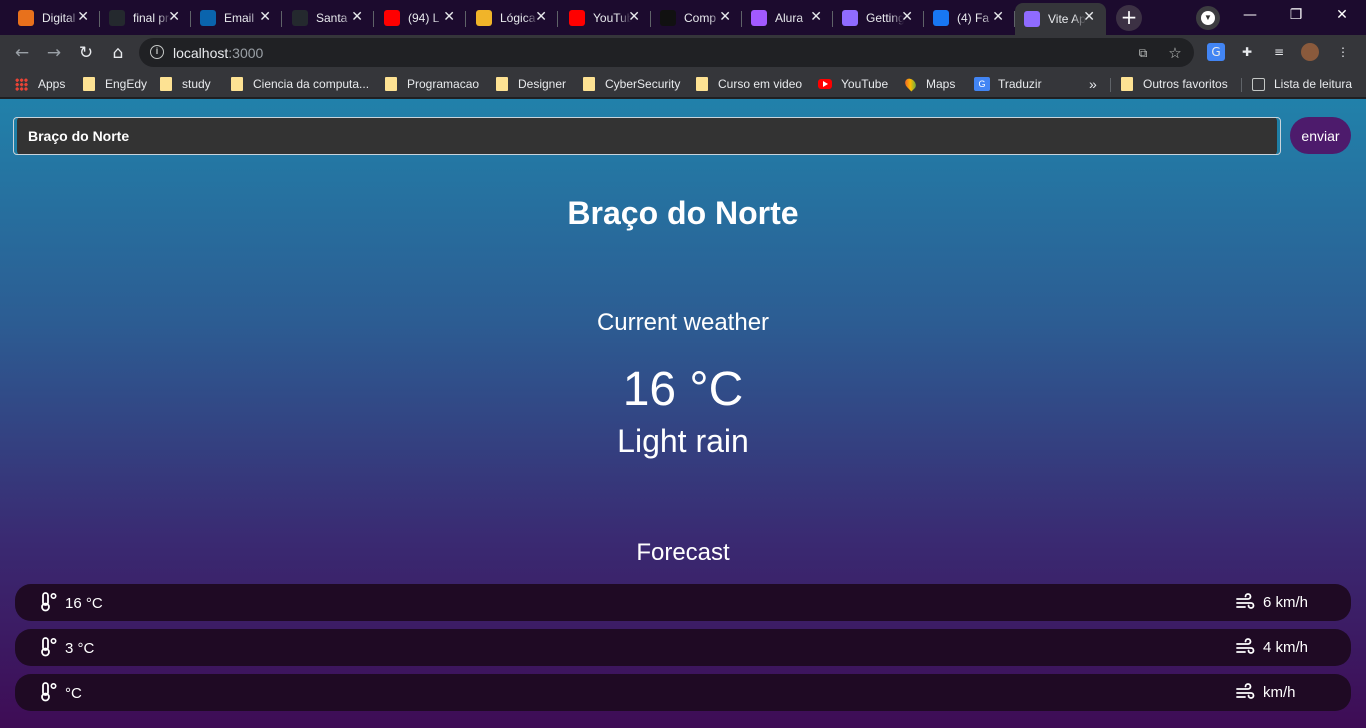 The image size is (1366, 728). Describe the element at coordinates (236, 17) in the screenshot. I see `browser-tab: Email ✕` at that location.